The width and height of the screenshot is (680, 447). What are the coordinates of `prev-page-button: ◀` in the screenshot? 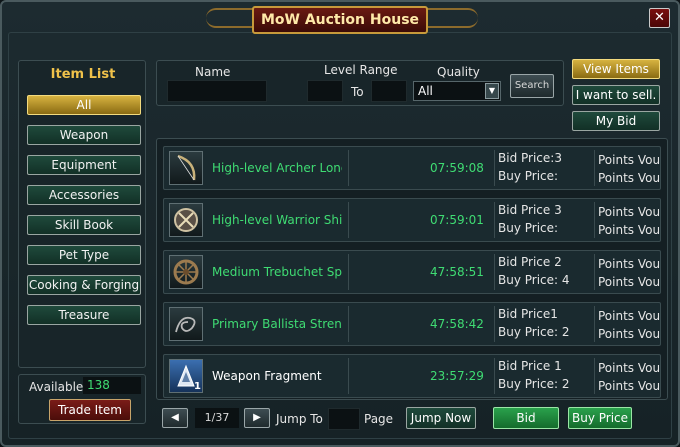 It's located at (175, 418).